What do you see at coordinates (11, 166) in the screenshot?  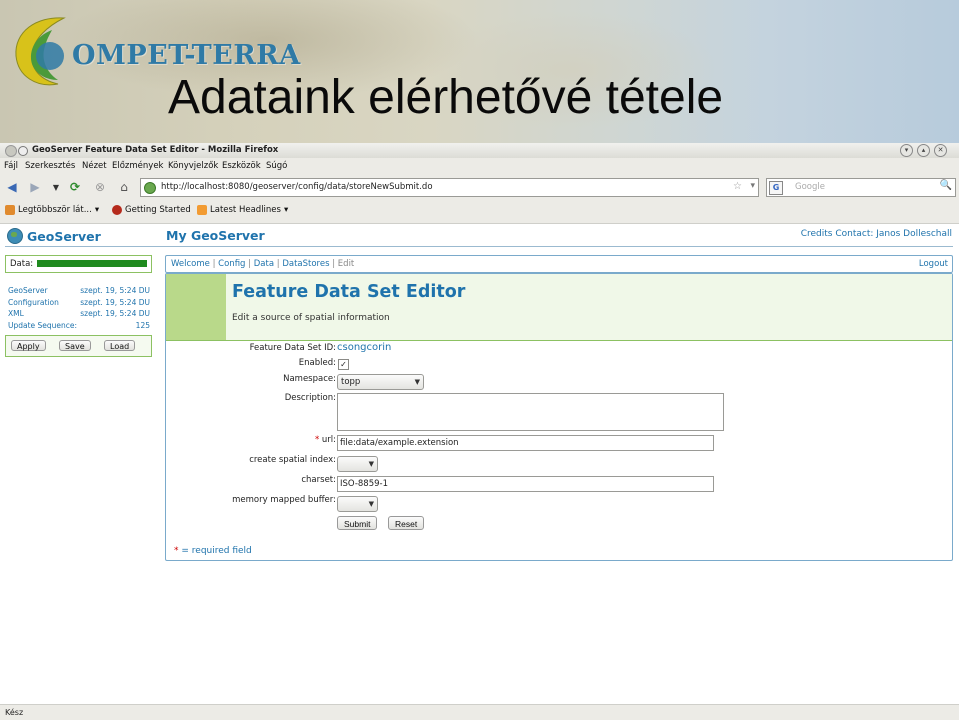 I see `menu-item-file: Fájl` at bounding box center [11, 166].